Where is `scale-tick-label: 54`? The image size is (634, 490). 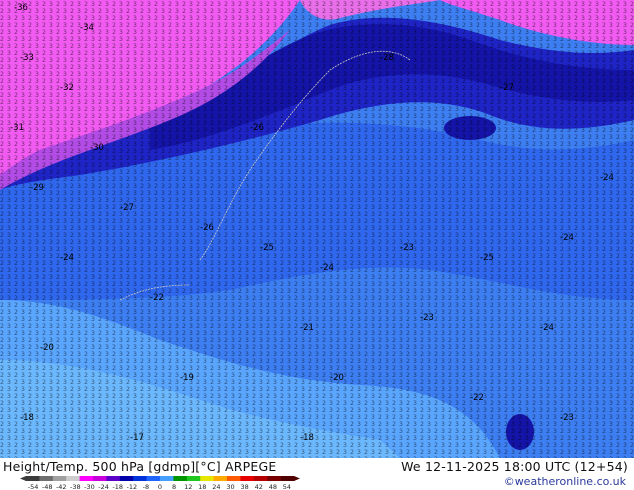 scale-tick-label: 54 is located at coordinates (287, 486).